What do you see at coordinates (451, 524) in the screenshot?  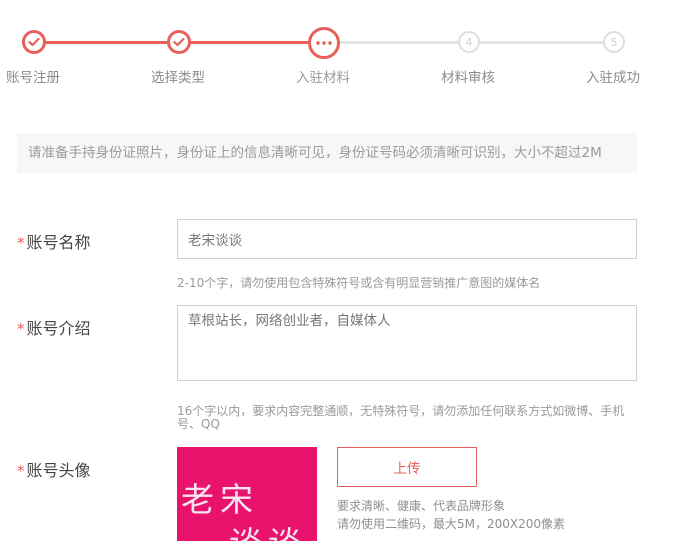 I see `avatar-hint-line2: 请勿使用二维码，最大5M，200X200像素` at bounding box center [451, 524].